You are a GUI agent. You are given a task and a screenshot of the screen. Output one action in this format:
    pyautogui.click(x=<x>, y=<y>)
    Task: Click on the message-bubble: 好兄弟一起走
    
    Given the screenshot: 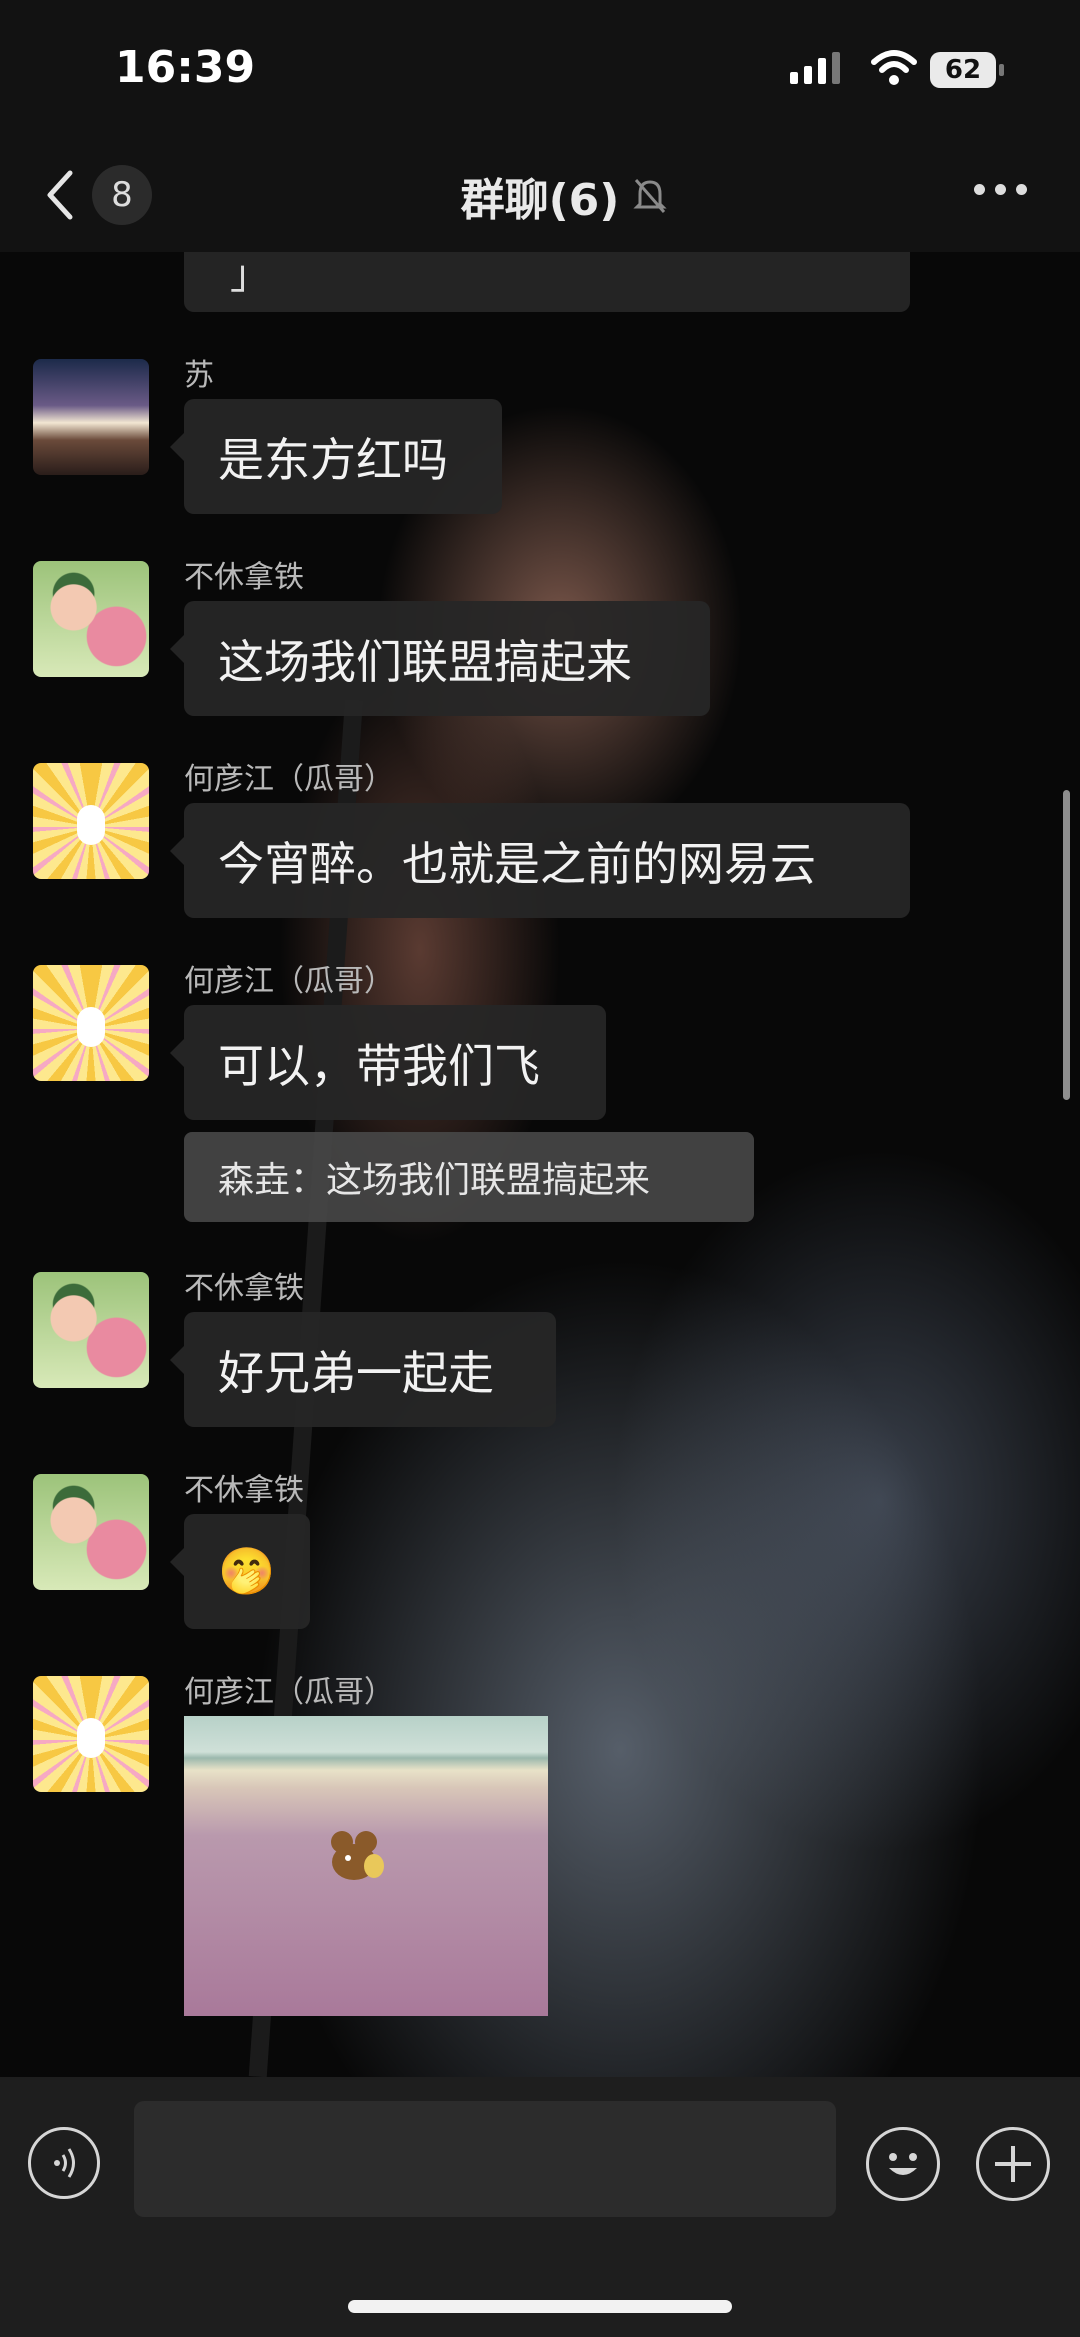 What is the action you would take?
    pyautogui.click(x=363, y=1369)
    